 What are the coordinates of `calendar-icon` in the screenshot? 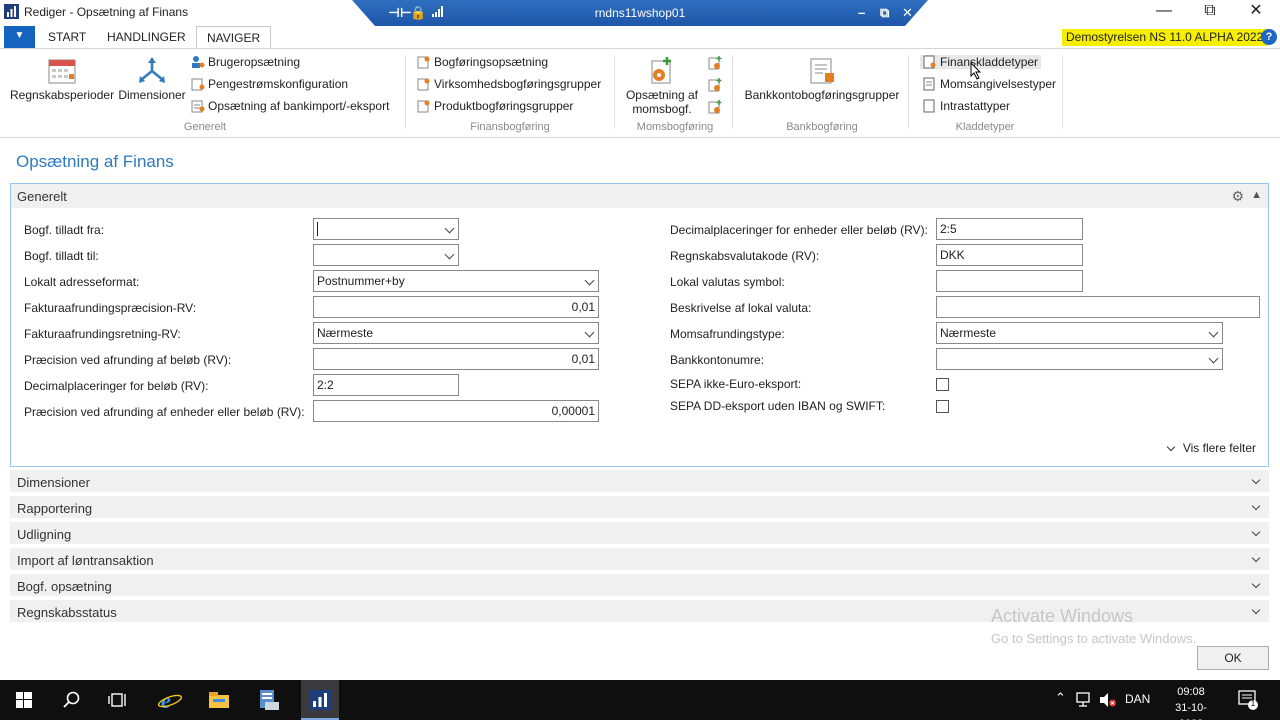 It's located at (62, 71).